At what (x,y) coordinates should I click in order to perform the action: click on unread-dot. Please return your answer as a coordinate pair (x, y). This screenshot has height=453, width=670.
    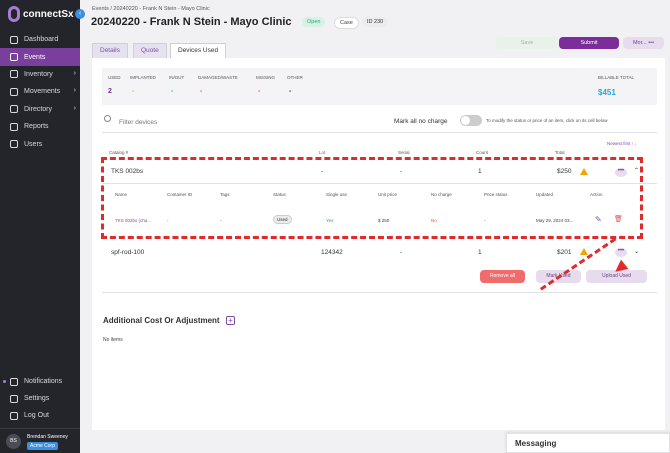
    Looking at the image, I should click on (4, 381).